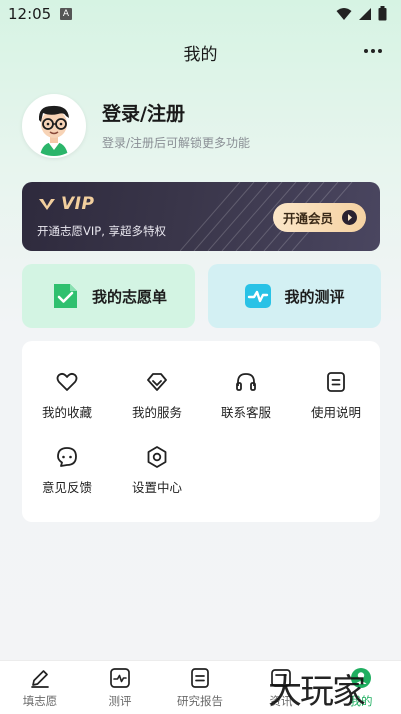 Image resolution: width=401 pixels, height=714 pixels. What do you see at coordinates (200, 701) in the screenshot?
I see `tab-label: 研究报告` at bounding box center [200, 701].